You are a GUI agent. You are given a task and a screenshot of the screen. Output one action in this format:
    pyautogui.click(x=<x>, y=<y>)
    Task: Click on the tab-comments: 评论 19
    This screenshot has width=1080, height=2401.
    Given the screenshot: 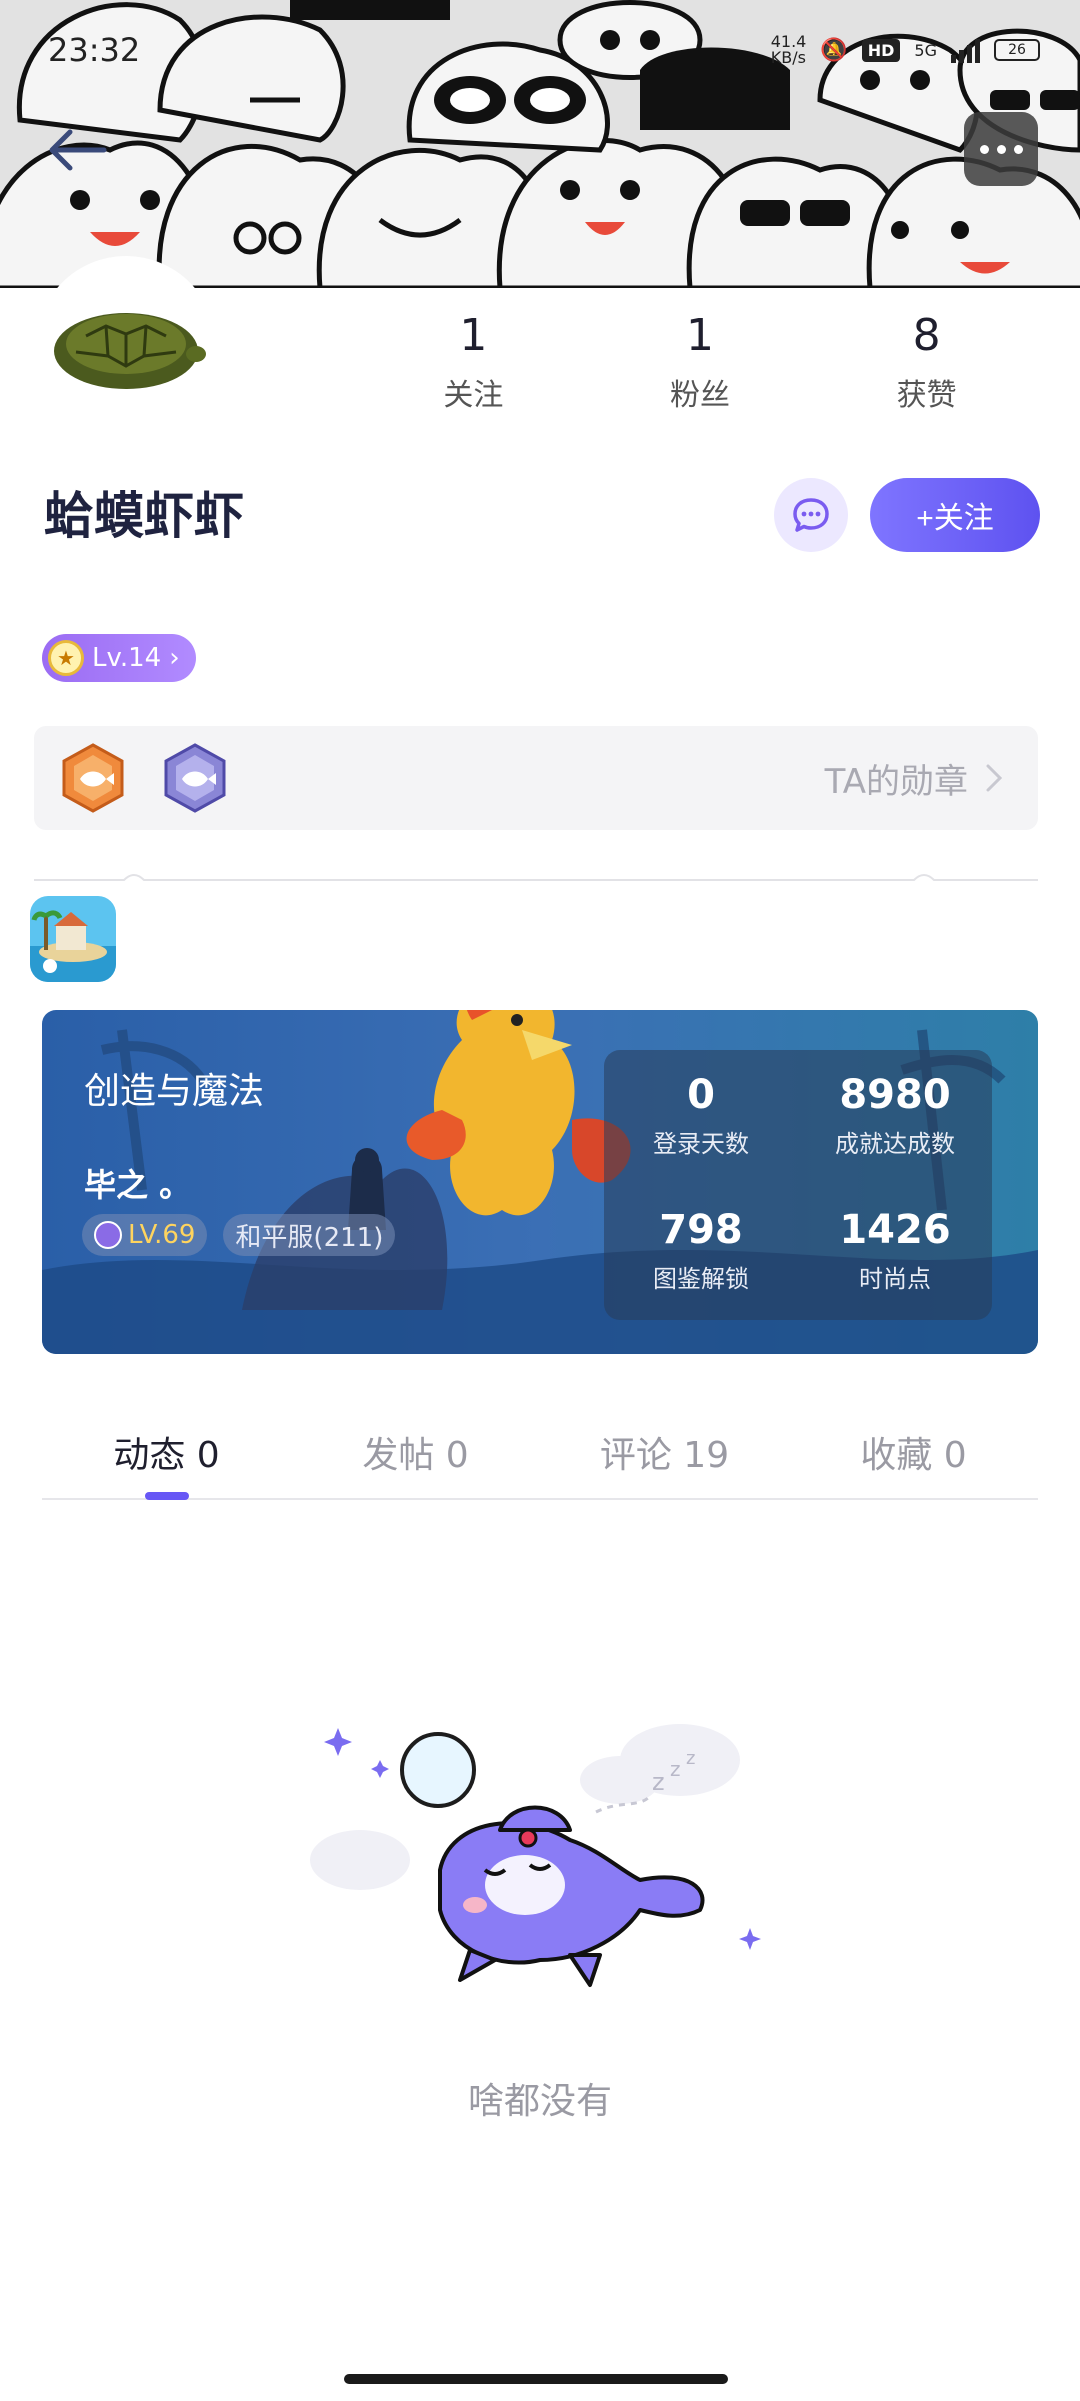 What is the action you would take?
    pyautogui.click(x=664, y=1459)
    